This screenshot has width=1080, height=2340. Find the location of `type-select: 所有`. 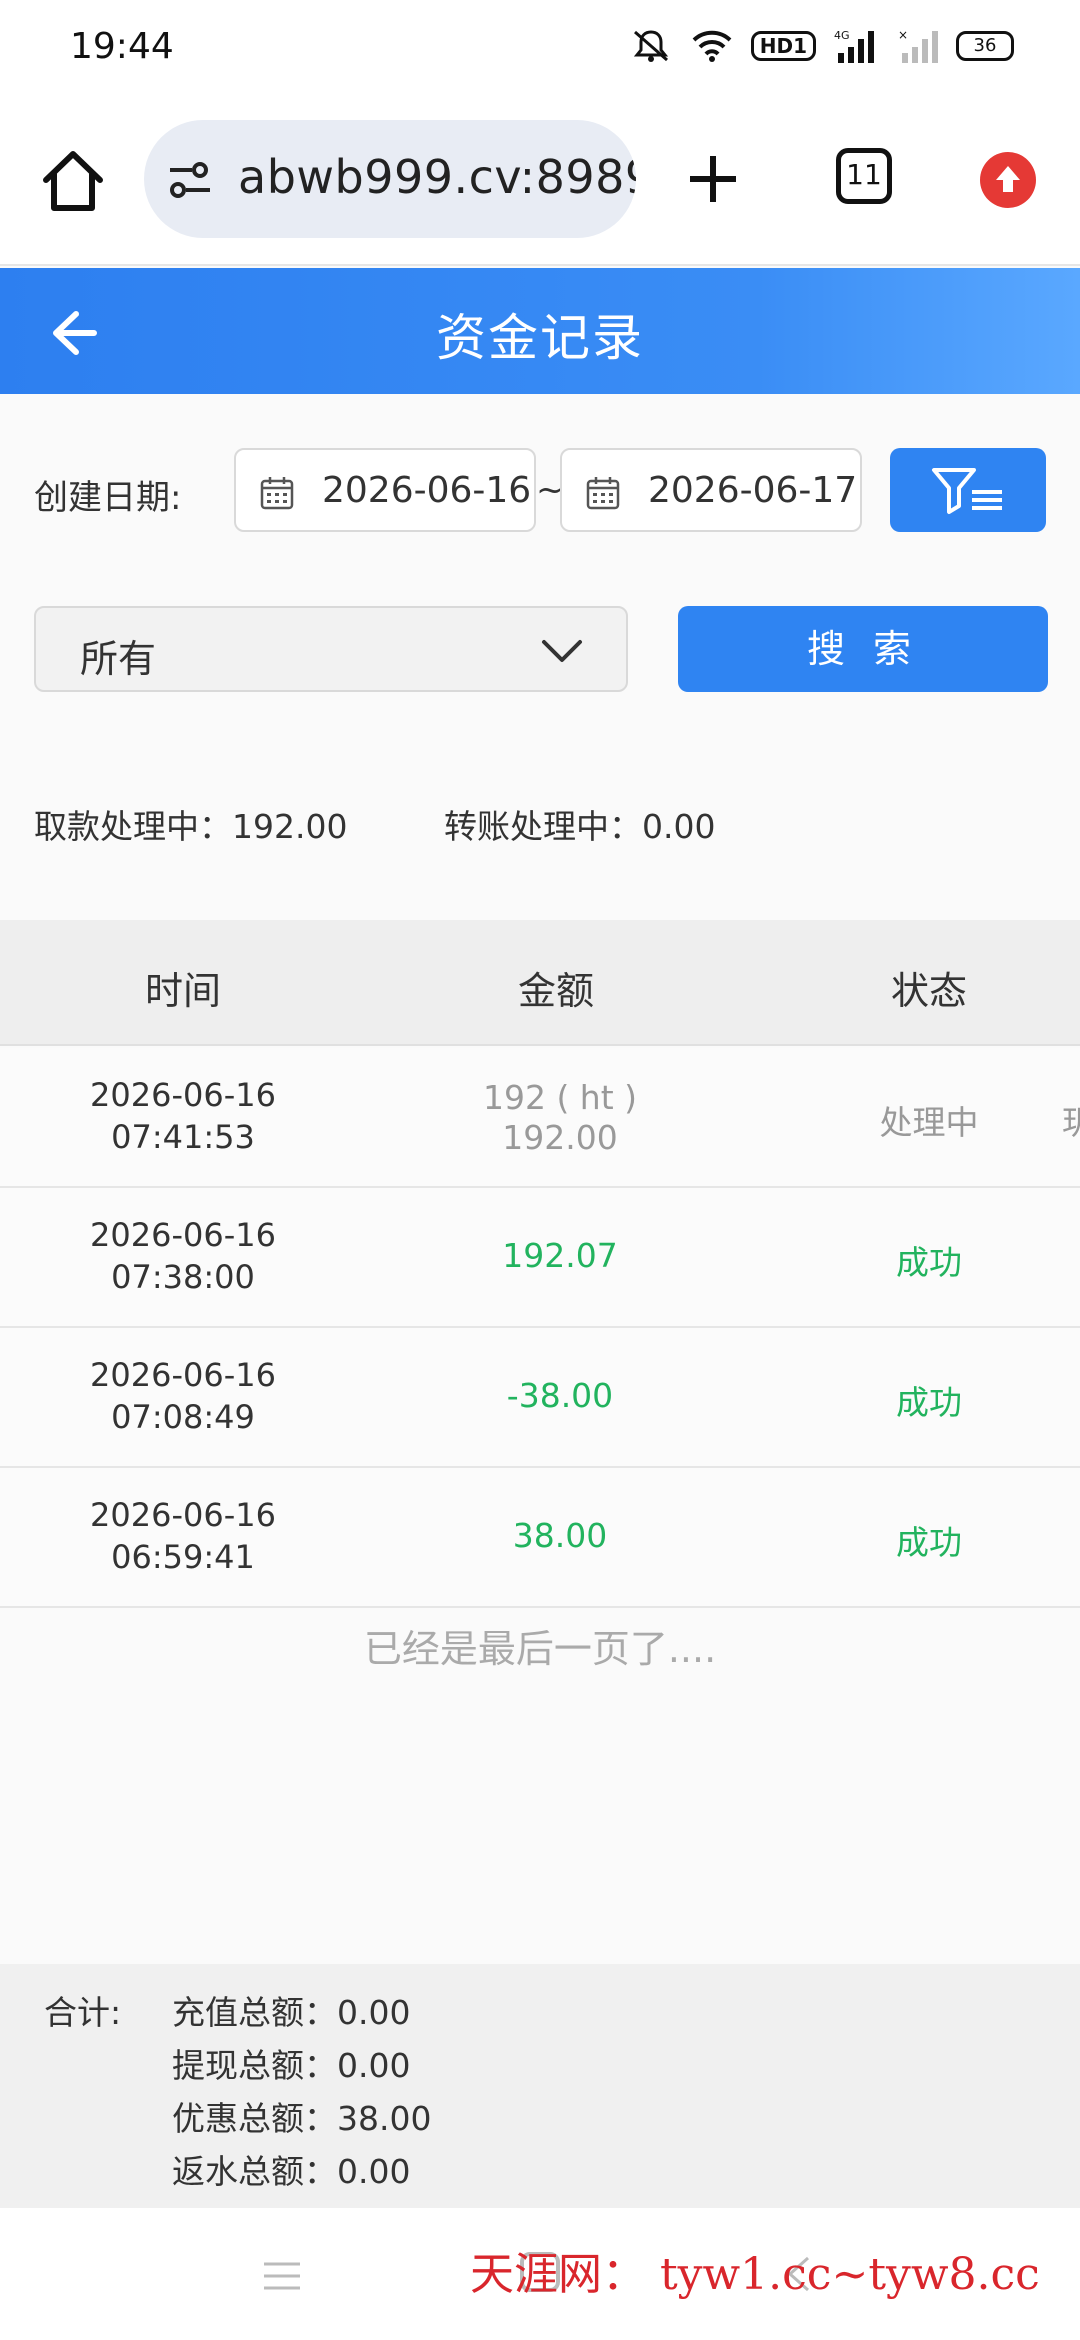

type-select: 所有 is located at coordinates (331, 649).